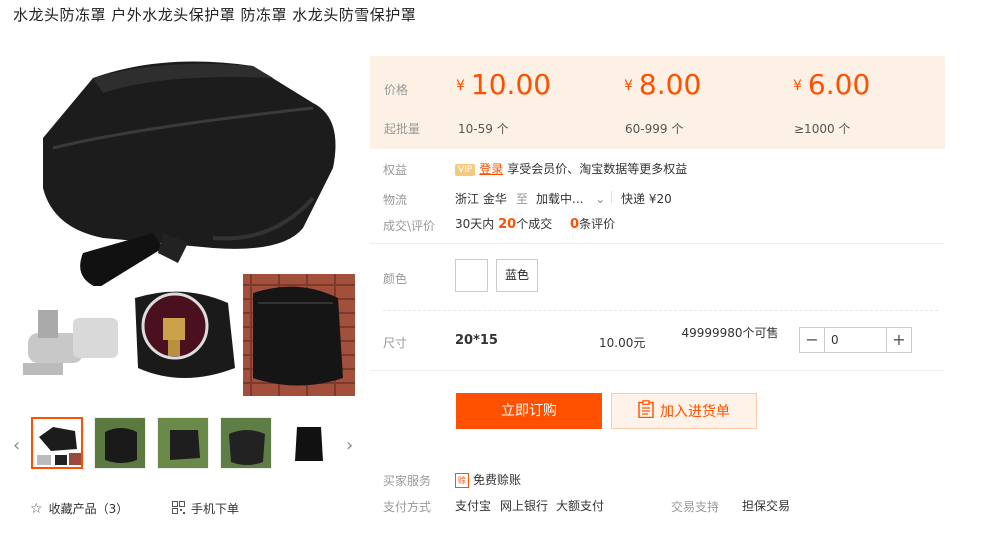  I want to click on reviews-count: 0, so click(575, 224).